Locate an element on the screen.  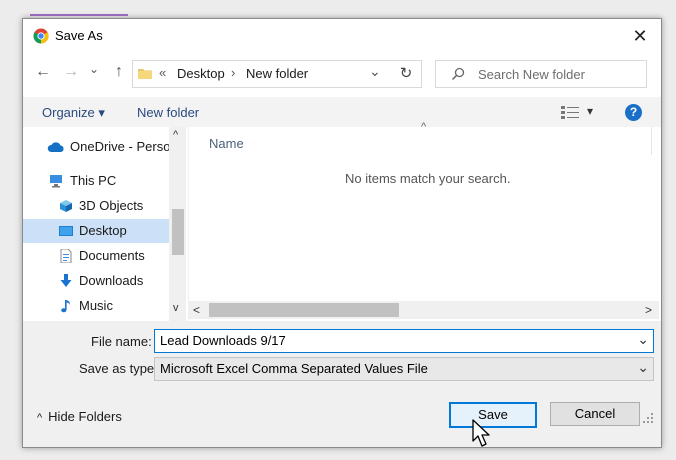
sidebar-item-3d-objects: 3D Objects is located at coordinates (96, 206).